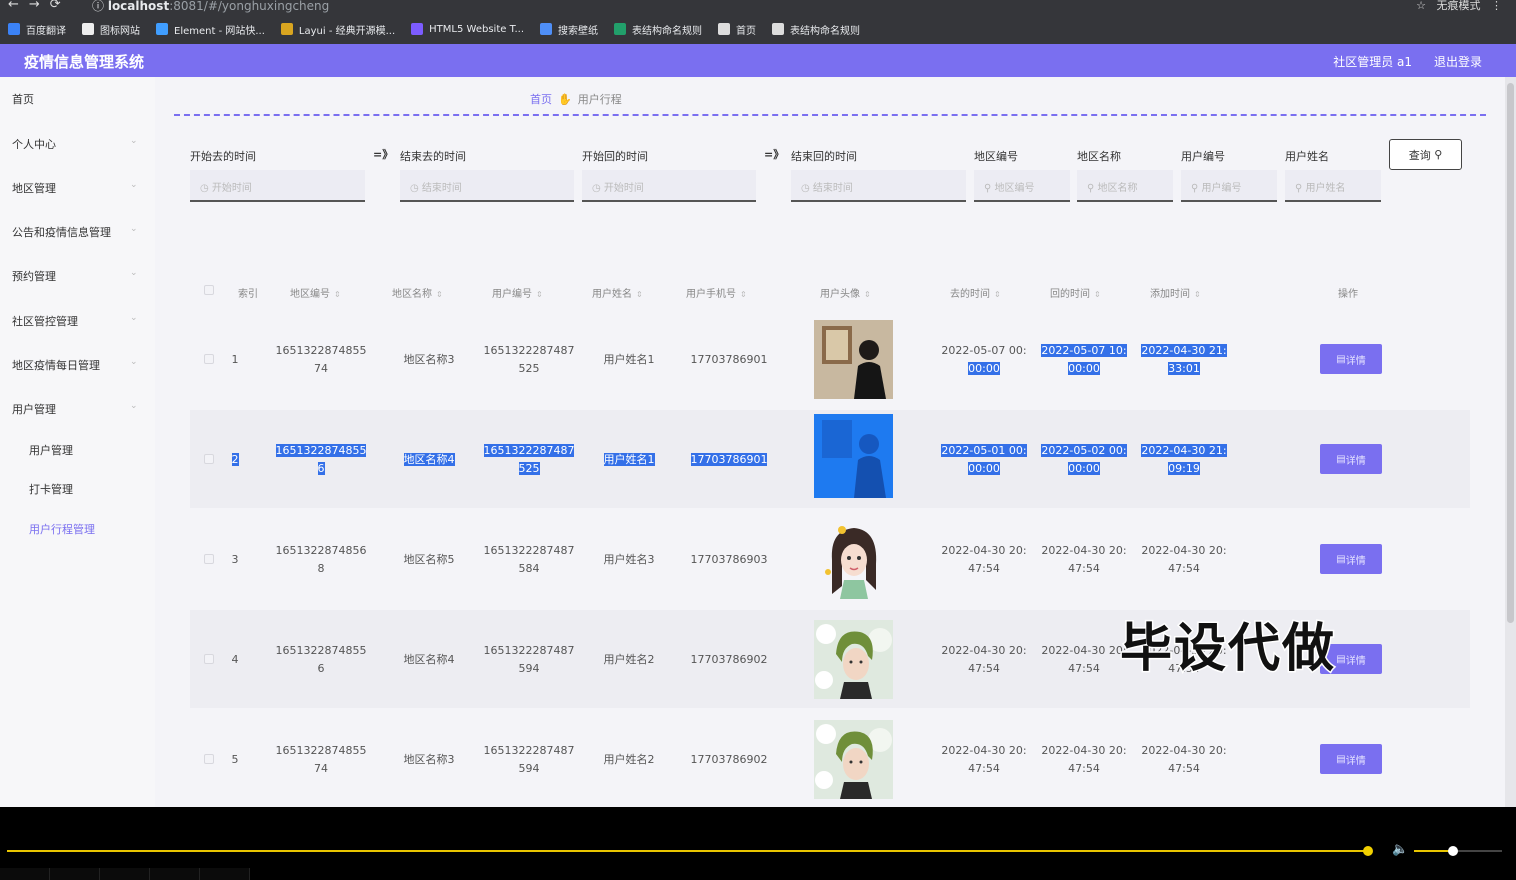 This screenshot has height=880, width=1516. Describe the element at coordinates (1333, 186) in the screenshot. I see `user-name-input: ⚲ 用户姓名` at that location.